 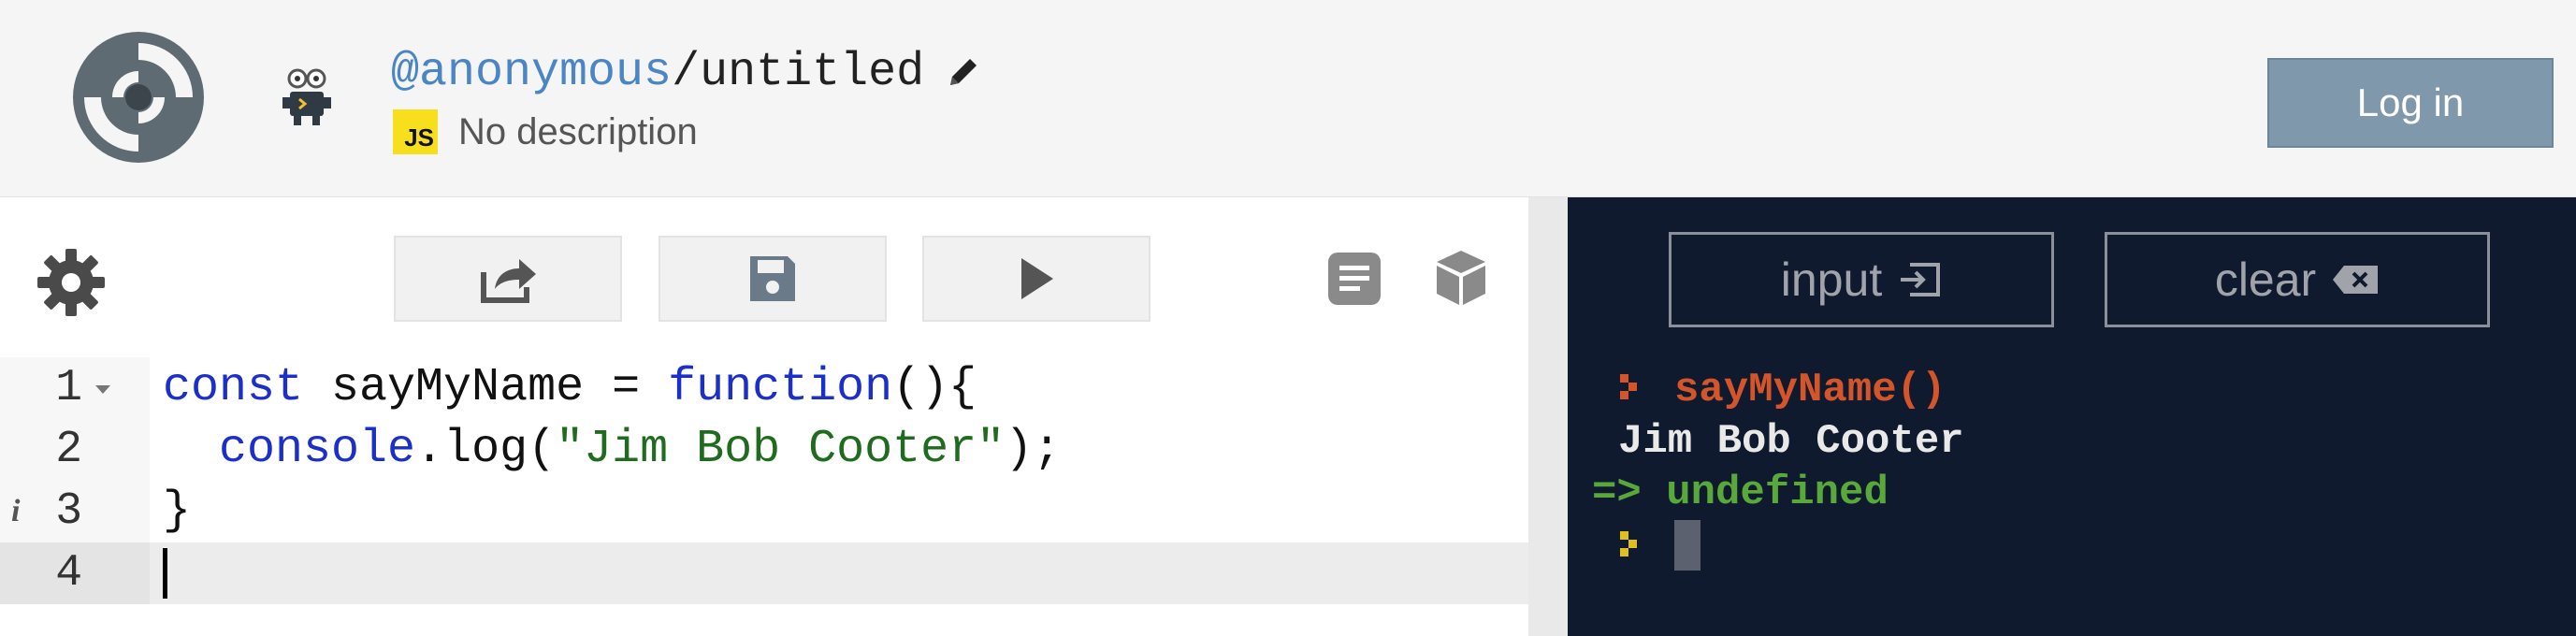 I want to click on console-return: => undefined, so click(x=1740, y=493).